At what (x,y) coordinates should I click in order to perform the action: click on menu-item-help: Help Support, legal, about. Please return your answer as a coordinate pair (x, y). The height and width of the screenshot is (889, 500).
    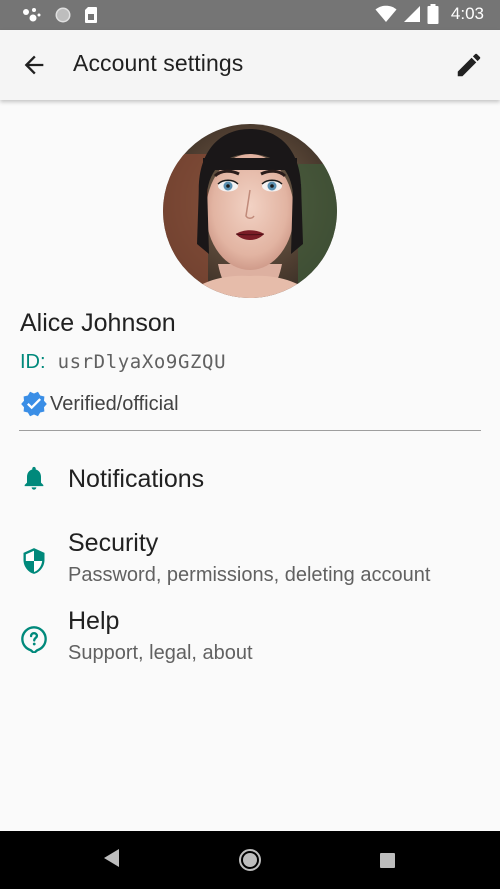
    Looking at the image, I should click on (250, 634).